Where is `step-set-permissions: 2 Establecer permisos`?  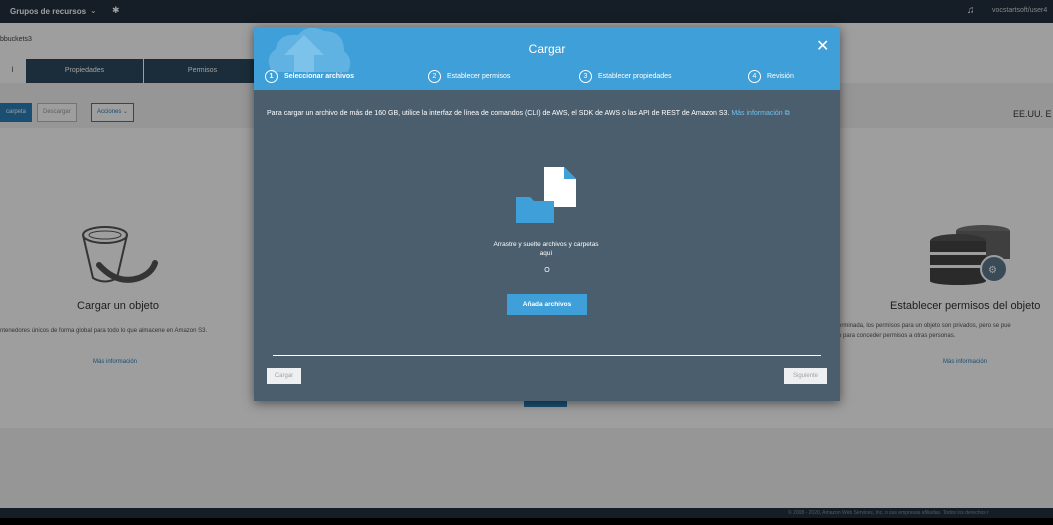 step-set-permissions: 2 Establecer permisos is located at coordinates (469, 76).